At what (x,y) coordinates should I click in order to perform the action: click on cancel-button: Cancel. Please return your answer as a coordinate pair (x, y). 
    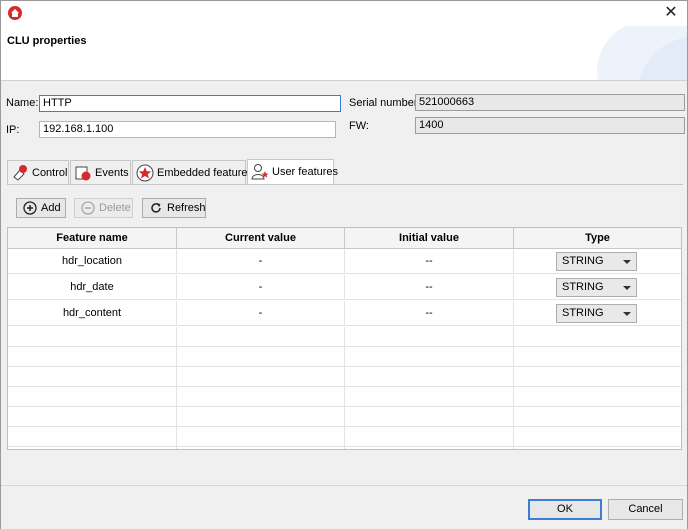
    Looking at the image, I should click on (645, 509).